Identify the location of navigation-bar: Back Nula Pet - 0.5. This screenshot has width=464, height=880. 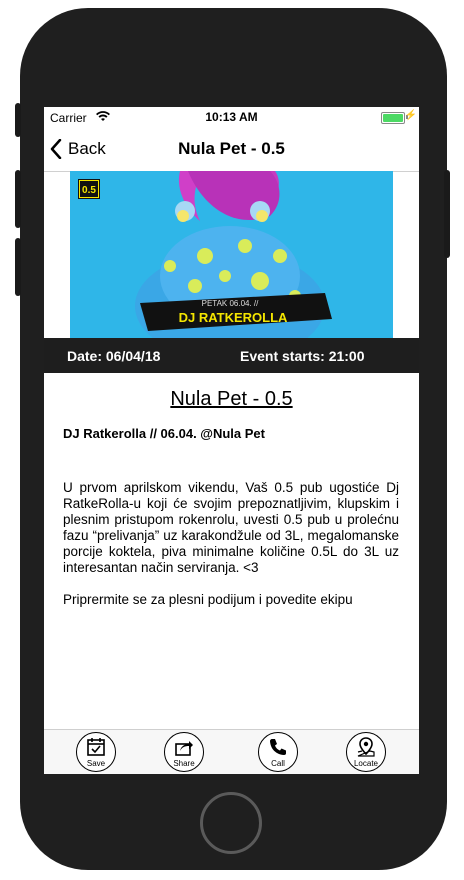
(231, 149).